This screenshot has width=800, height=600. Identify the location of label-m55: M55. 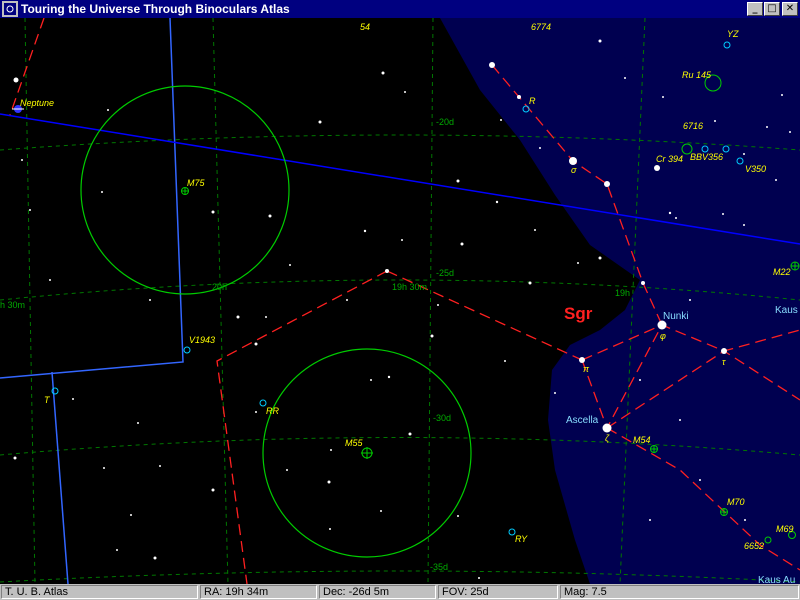
(354, 443).